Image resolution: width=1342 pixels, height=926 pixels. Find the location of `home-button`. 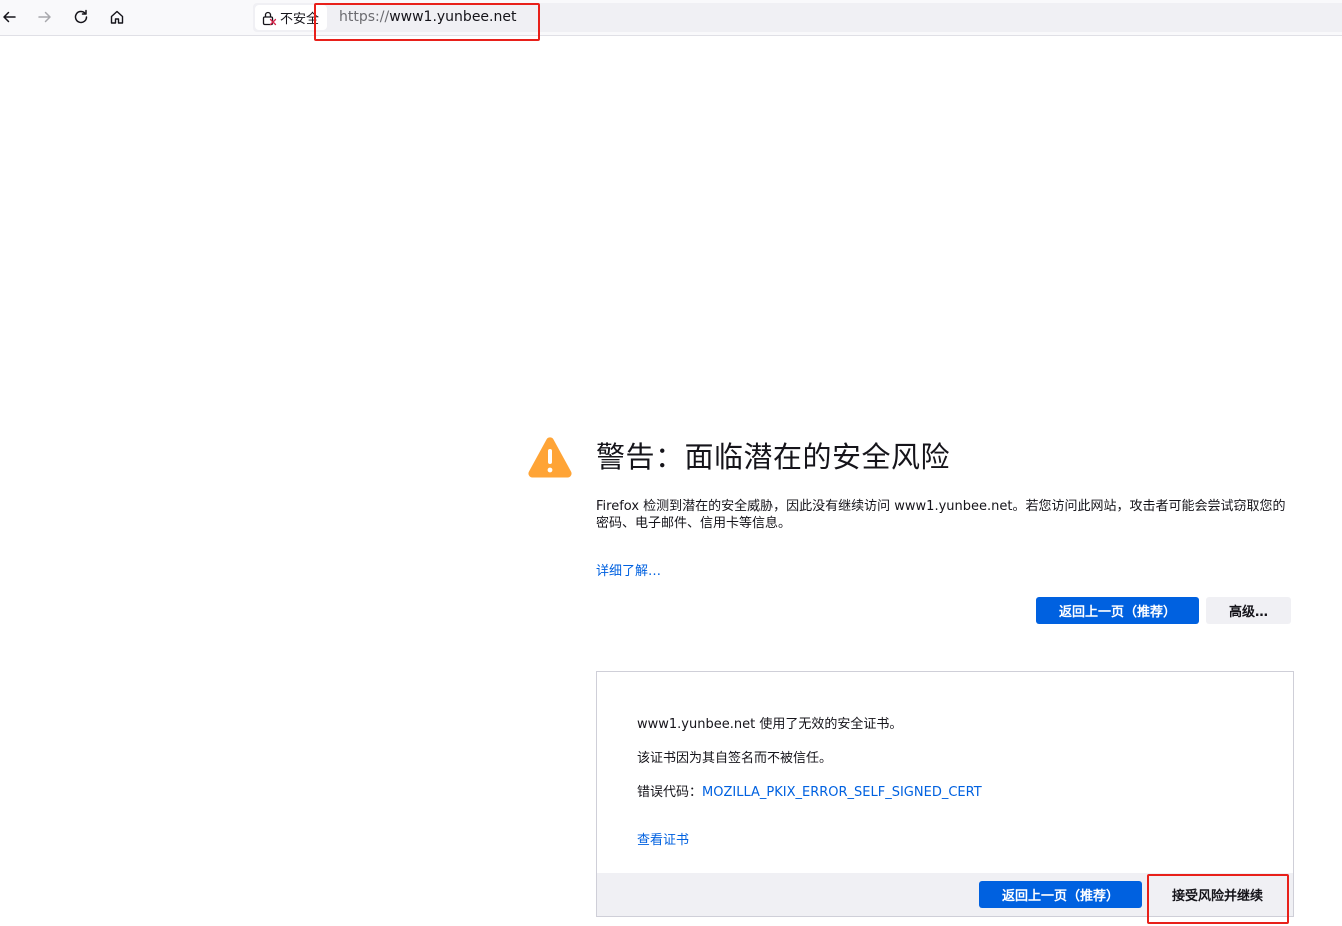

home-button is located at coordinates (117, 17).